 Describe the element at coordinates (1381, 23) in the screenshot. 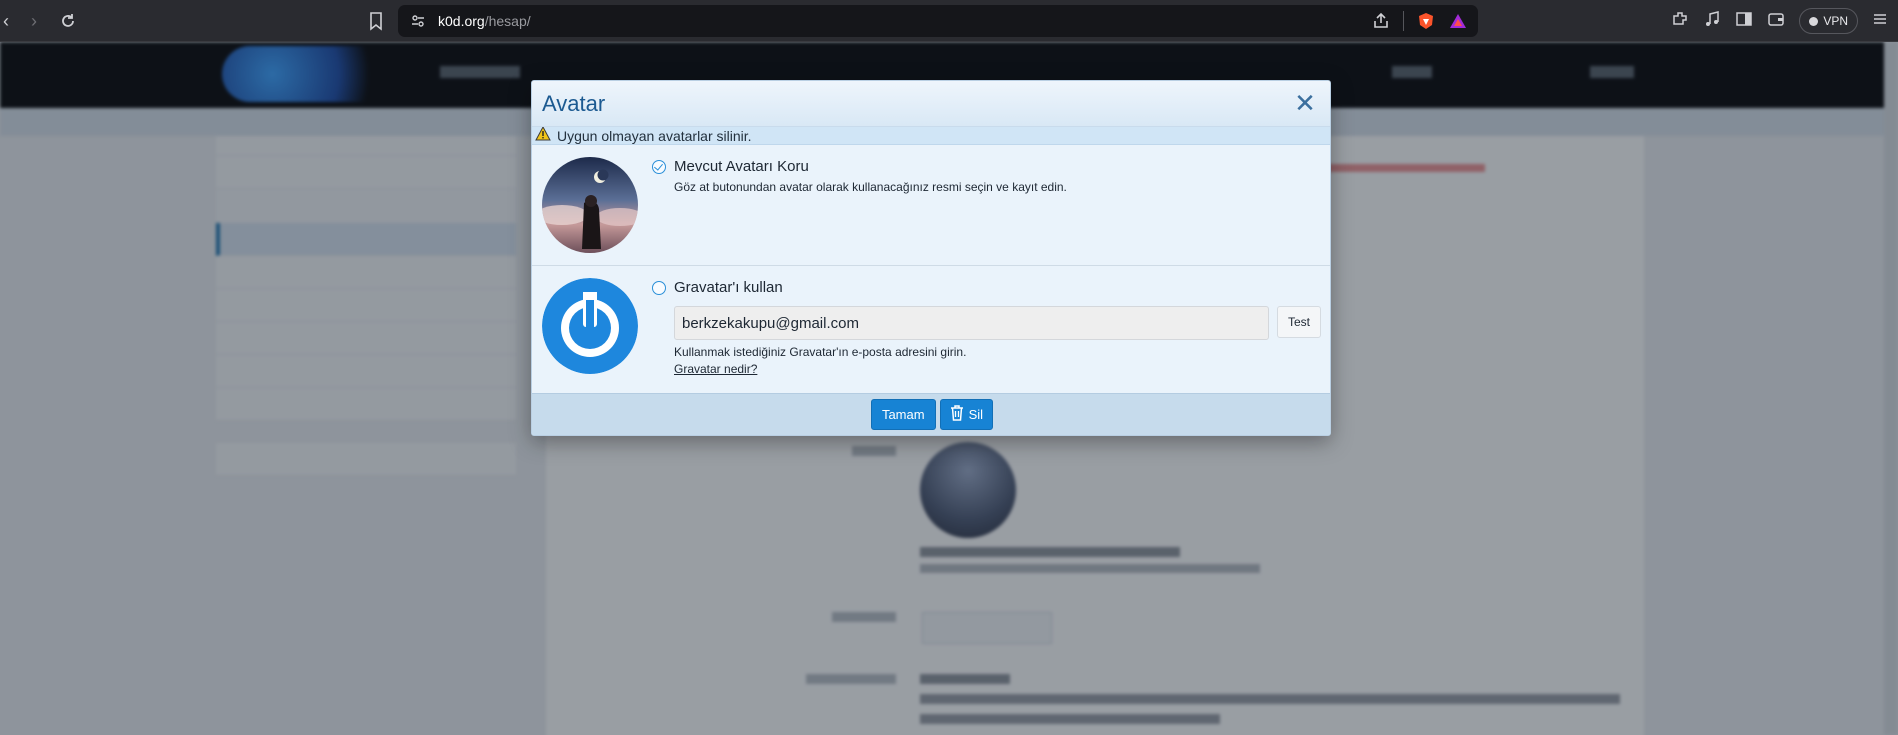

I see `share-icon` at that location.